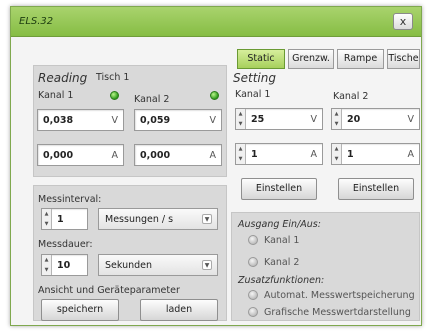  I want to click on interval-value: 1, so click(60, 219).